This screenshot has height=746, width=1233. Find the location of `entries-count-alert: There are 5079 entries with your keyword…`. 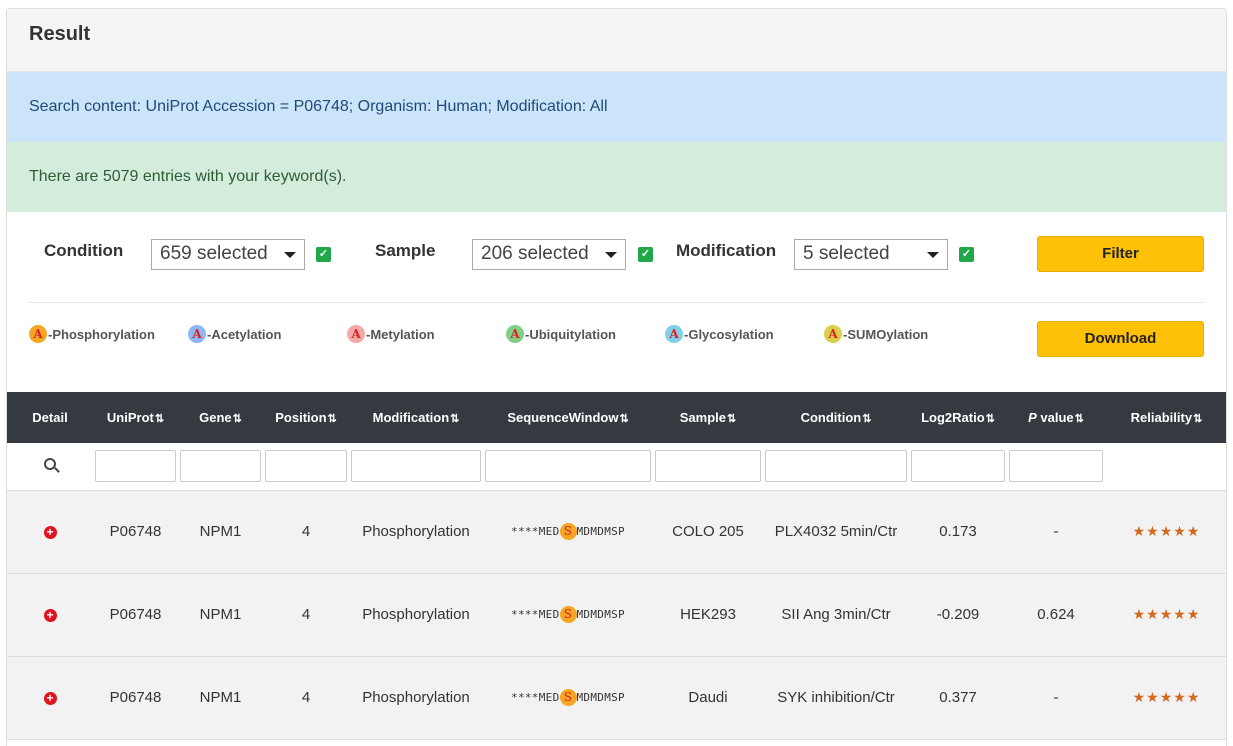

entries-count-alert: There are 5079 entries with your keyword… is located at coordinates (616, 177).